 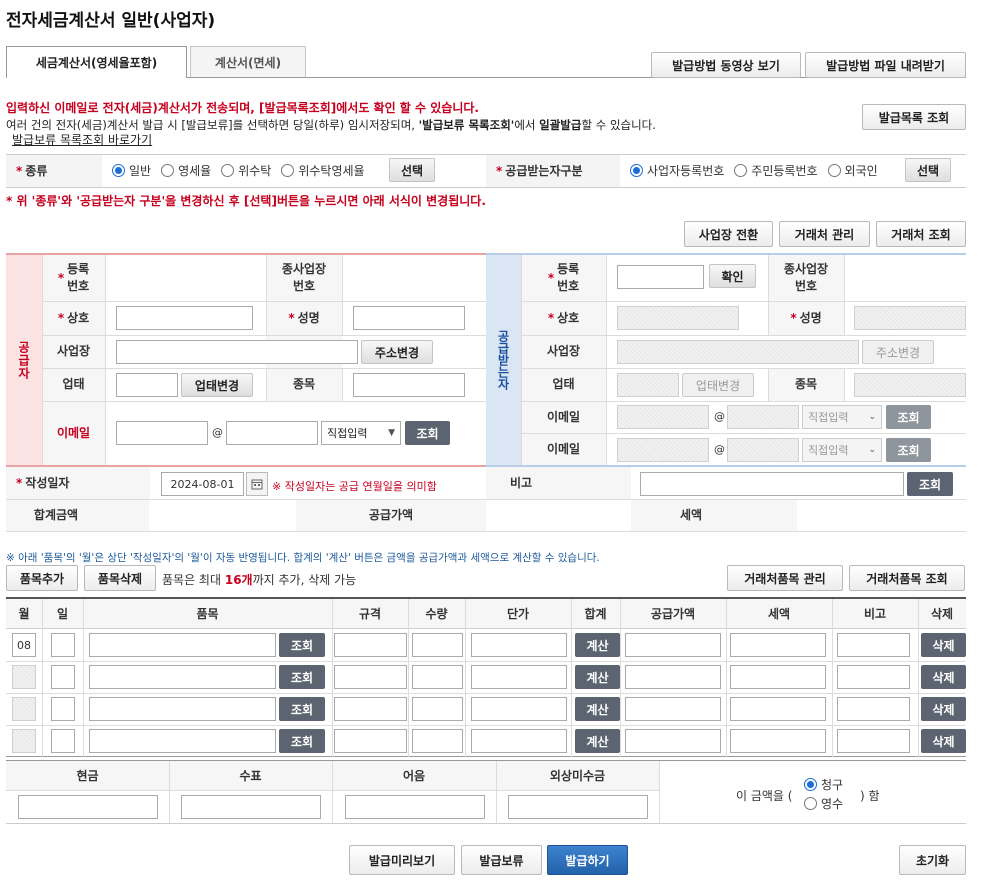 I want to click on issue-button: 발급하기, so click(x=587, y=860).